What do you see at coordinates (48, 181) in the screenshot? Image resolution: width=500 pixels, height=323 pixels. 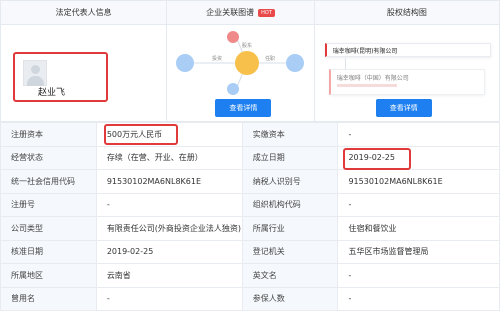 I see `field-label: 统一社会信用代码` at bounding box center [48, 181].